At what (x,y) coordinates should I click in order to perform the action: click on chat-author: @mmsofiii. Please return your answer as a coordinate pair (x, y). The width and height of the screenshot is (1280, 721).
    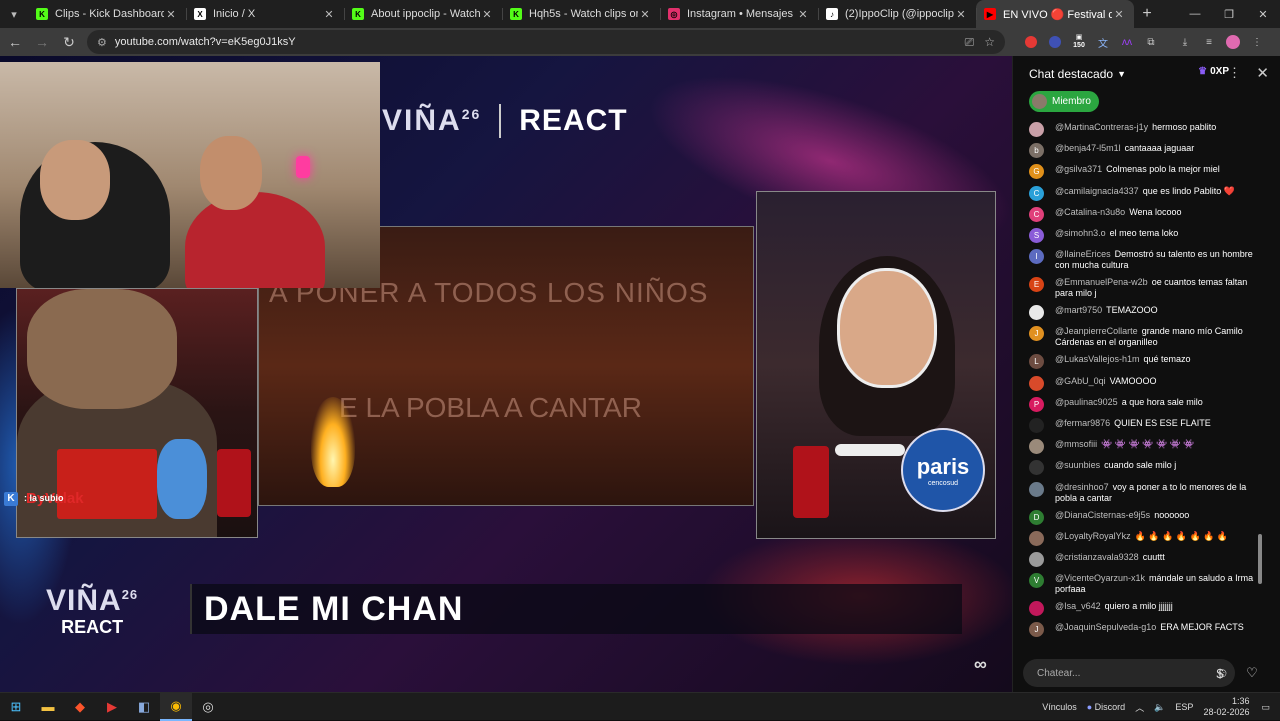
    Looking at the image, I should click on (1076, 444).